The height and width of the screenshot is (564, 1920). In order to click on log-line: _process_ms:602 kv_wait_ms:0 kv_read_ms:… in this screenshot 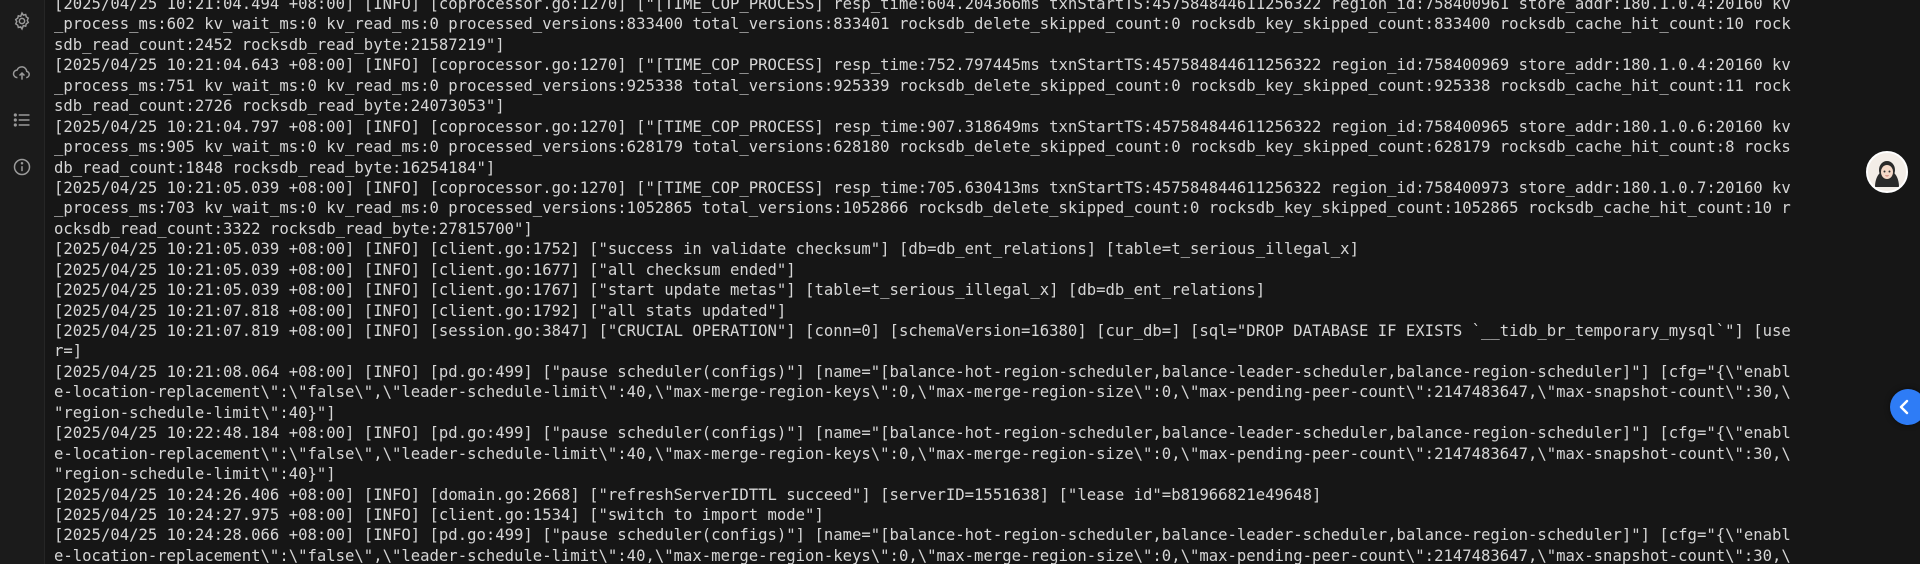, I will do `click(922, 24)`.